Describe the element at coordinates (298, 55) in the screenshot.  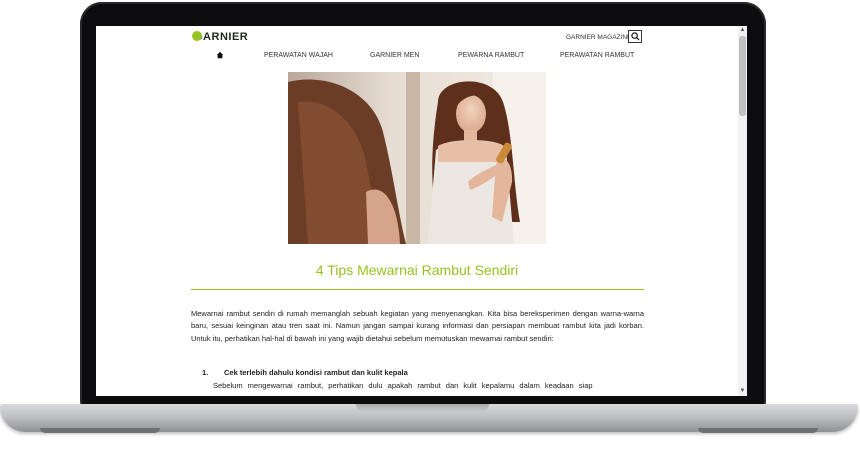
I see `nav-item-perawatan-wajah: PERAWATAN WAJAH` at that location.